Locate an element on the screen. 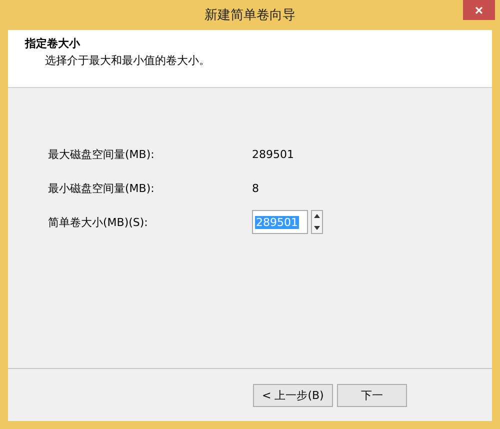 The width and height of the screenshot is (500, 429). field-value: 8 is located at coordinates (255, 188).